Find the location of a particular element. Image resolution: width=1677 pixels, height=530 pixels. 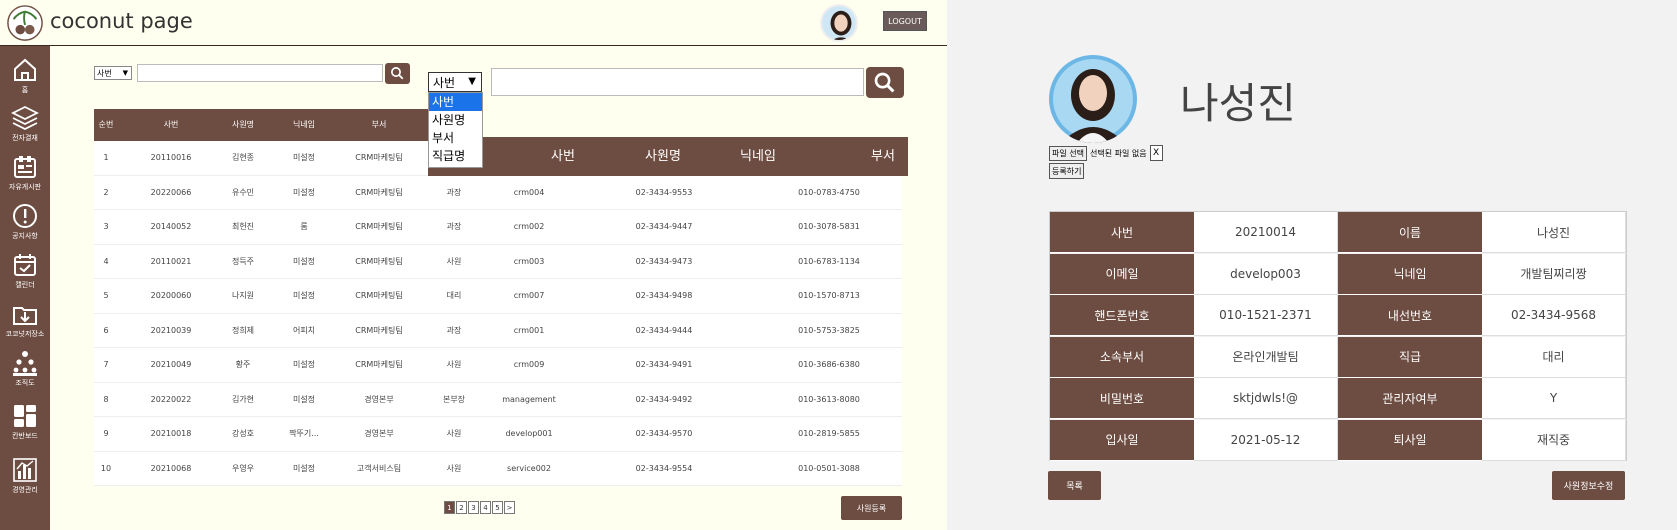

edit-employee-button: 사원정보수정 is located at coordinates (1588, 485).